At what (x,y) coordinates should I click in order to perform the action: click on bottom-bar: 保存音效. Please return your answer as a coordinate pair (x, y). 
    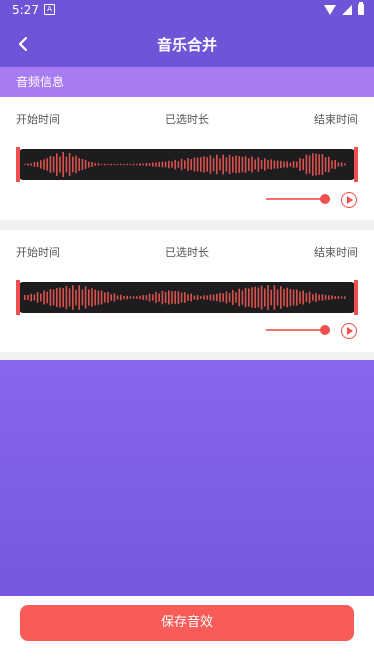
    Looking at the image, I should click on (187, 631).